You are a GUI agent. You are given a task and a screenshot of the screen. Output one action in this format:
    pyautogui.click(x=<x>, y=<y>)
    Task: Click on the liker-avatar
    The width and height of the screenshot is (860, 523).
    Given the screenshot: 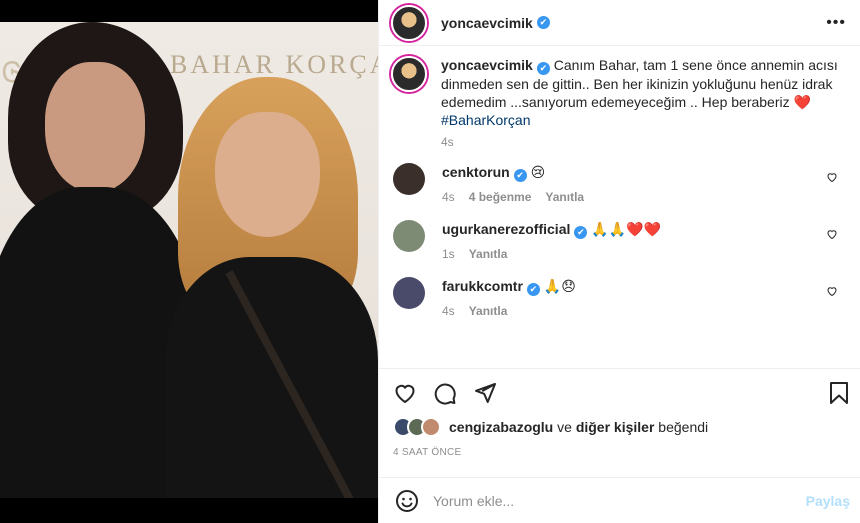 What is the action you would take?
    pyautogui.click(x=431, y=427)
    